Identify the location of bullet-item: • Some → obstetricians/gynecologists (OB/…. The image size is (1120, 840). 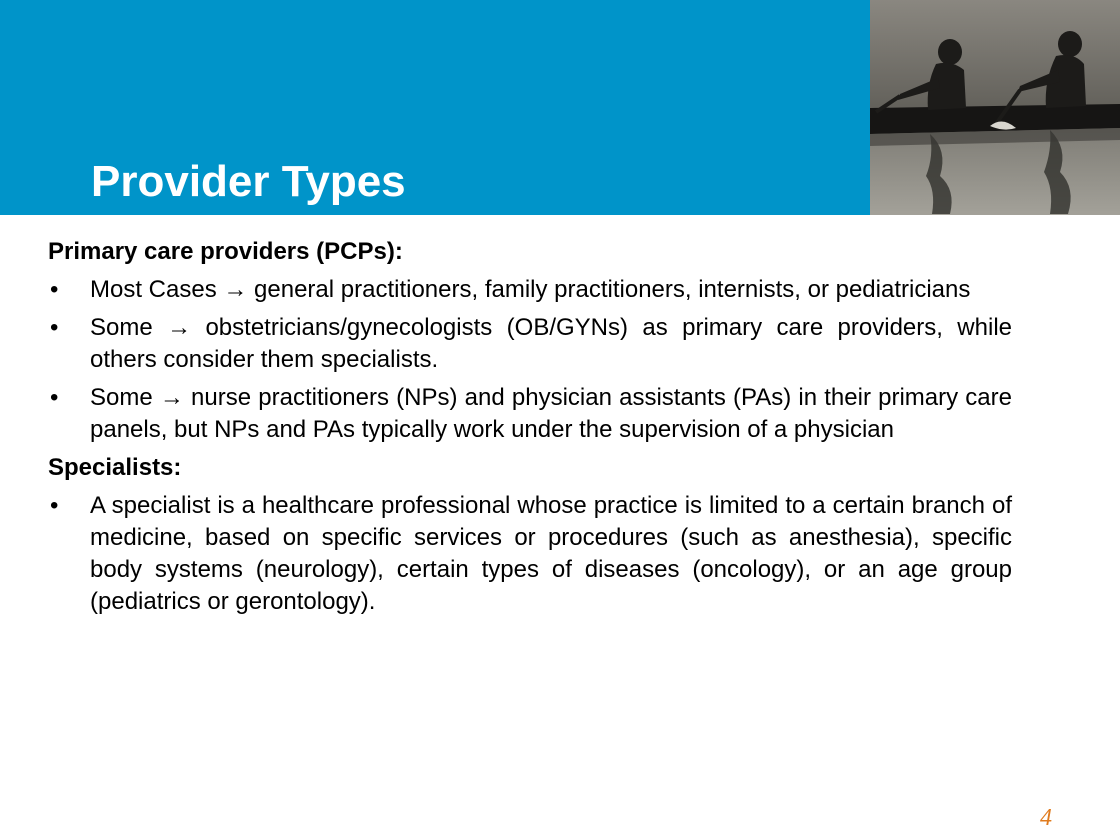
(530, 344).